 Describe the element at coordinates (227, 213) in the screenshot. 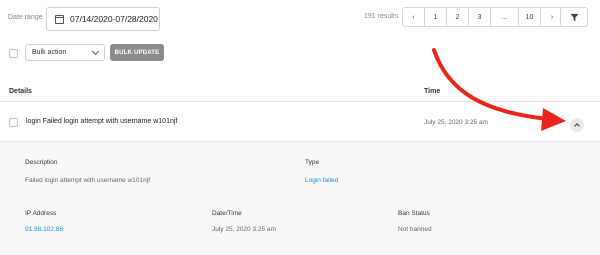

I see `datetime-label: Date/Time` at that location.